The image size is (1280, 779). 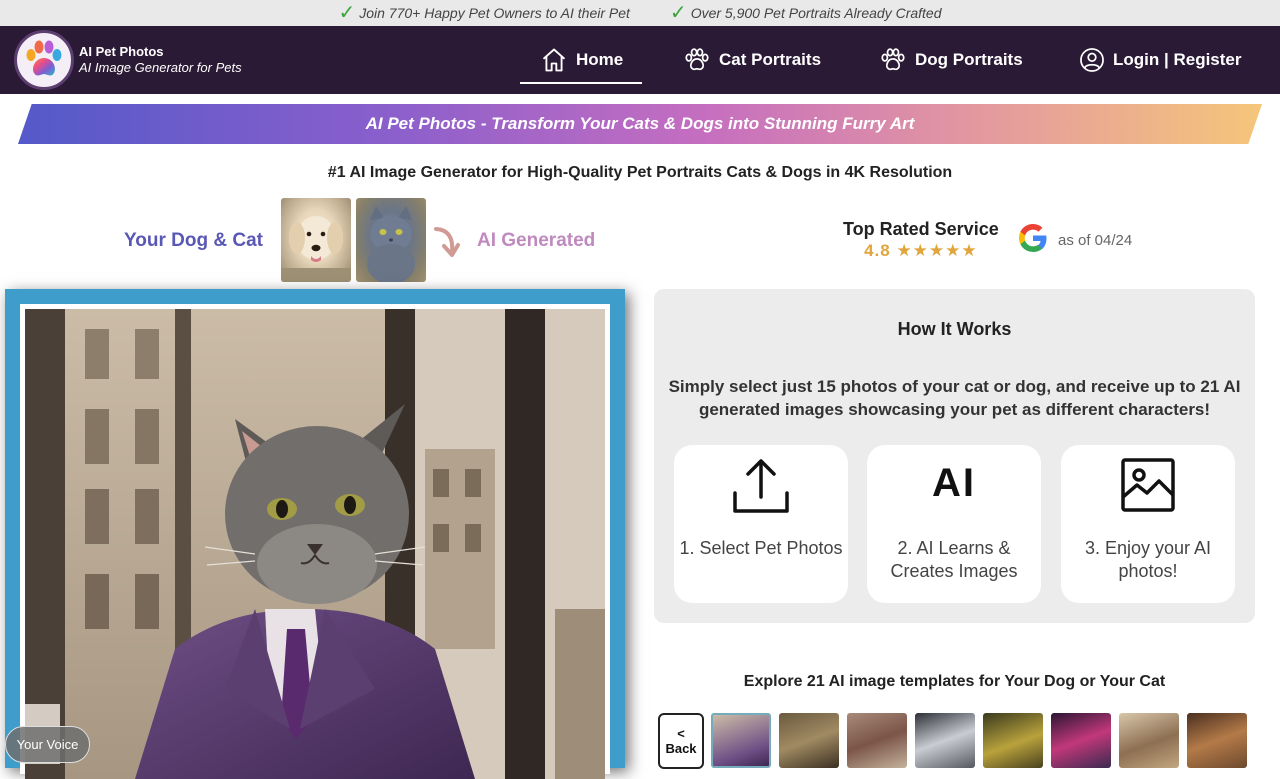 I want to click on ai-icon-text: AI, so click(x=954, y=483).